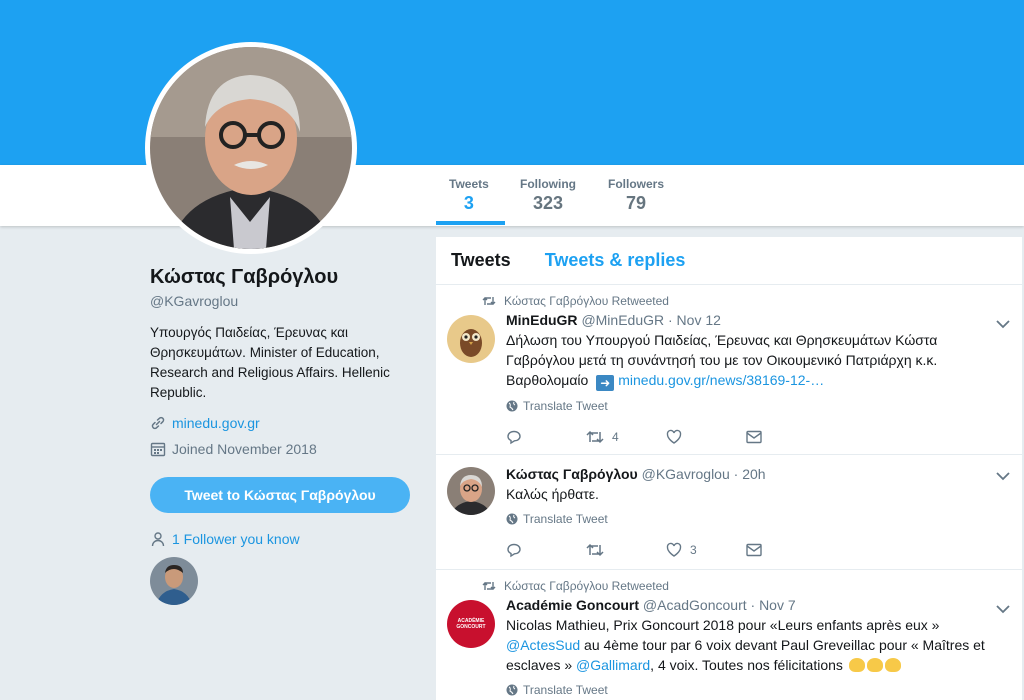  Describe the element at coordinates (626, 550) in the screenshot. I see `retweet-button` at that location.